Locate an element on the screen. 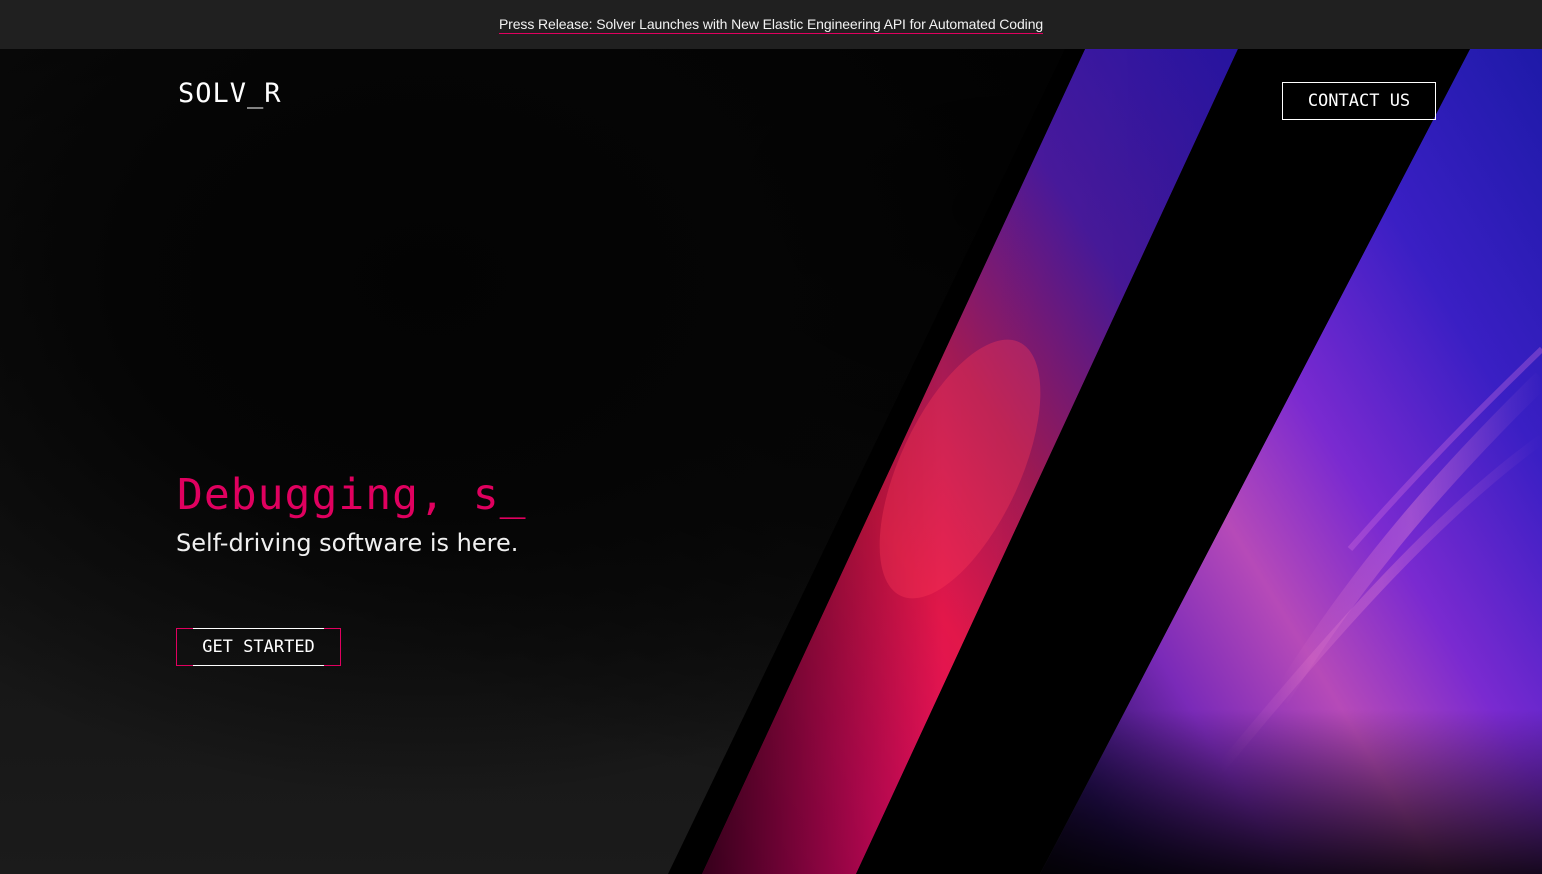 Image resolution: width=1542 pixels, height=874 pixels. contact-us-button: CONTACT US is located at coordinates (1359, 101).